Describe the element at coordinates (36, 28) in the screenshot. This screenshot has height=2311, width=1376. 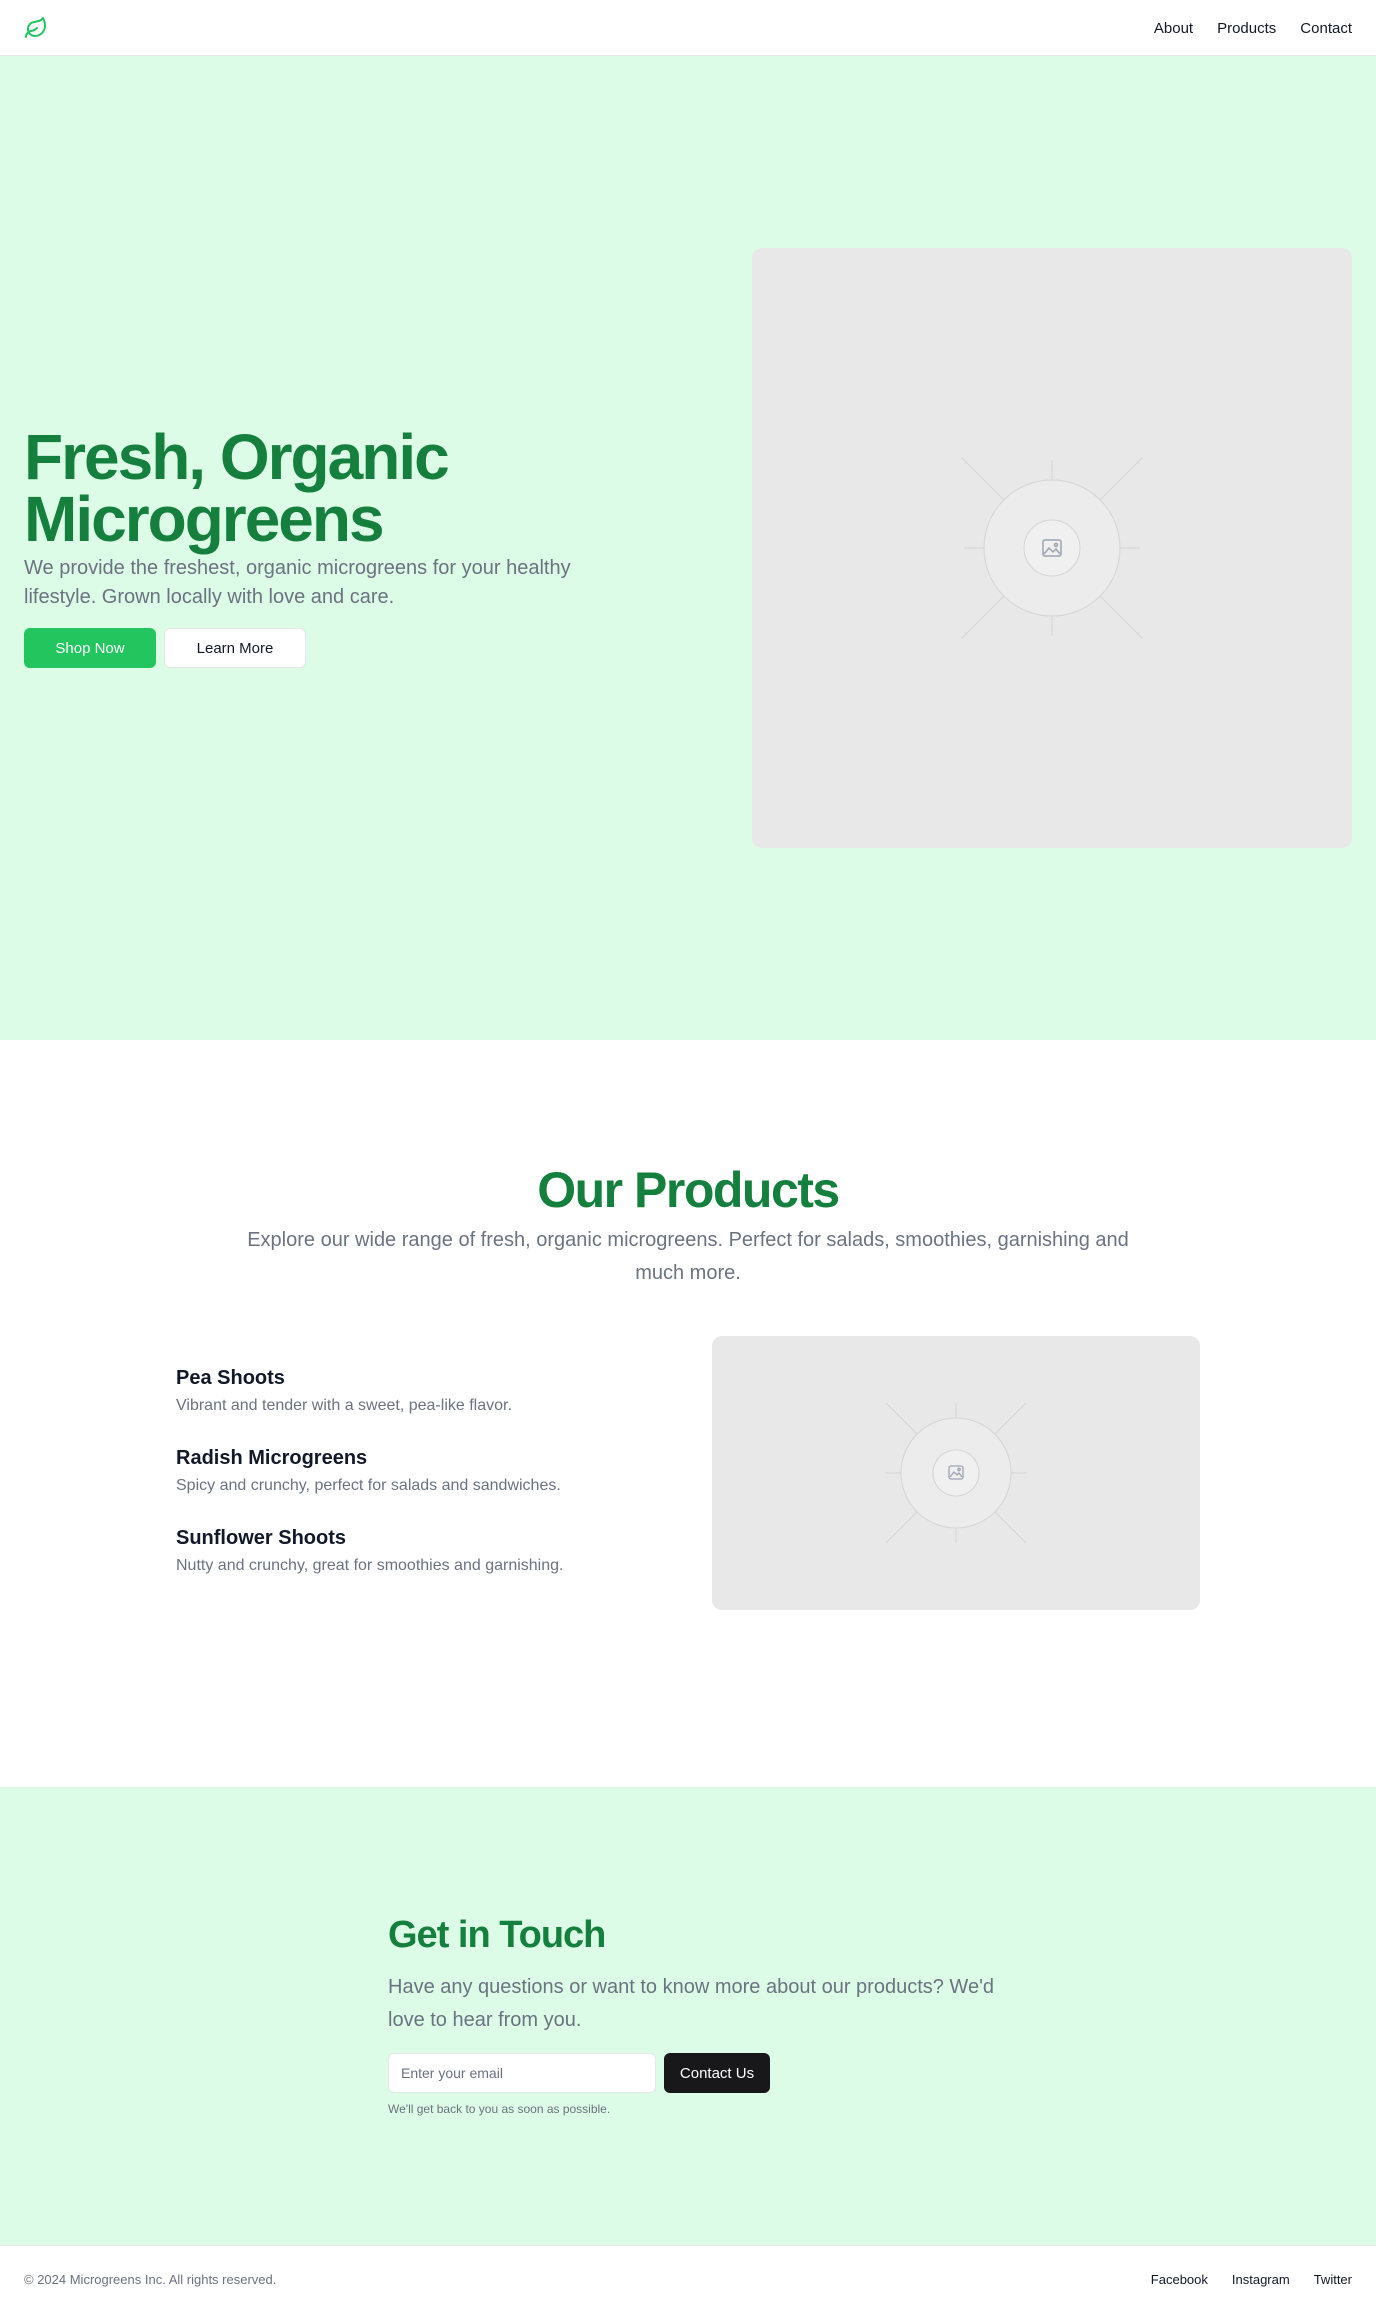
I see `leaf-icon` at that location.